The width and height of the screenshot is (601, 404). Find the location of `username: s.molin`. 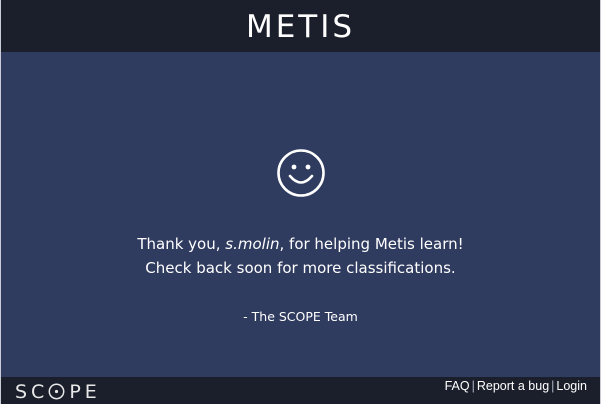

username: s.molin is located at coordinates (252, 244).